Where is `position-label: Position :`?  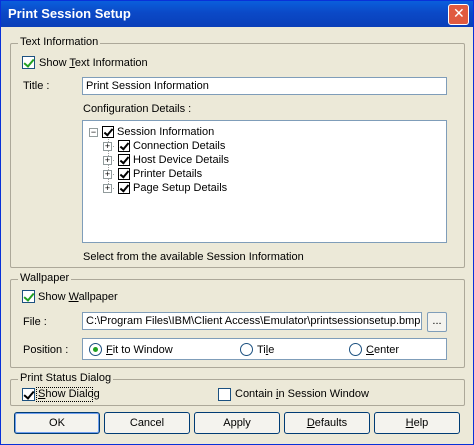
position-label: Position : is located at coordinates (46, 350).